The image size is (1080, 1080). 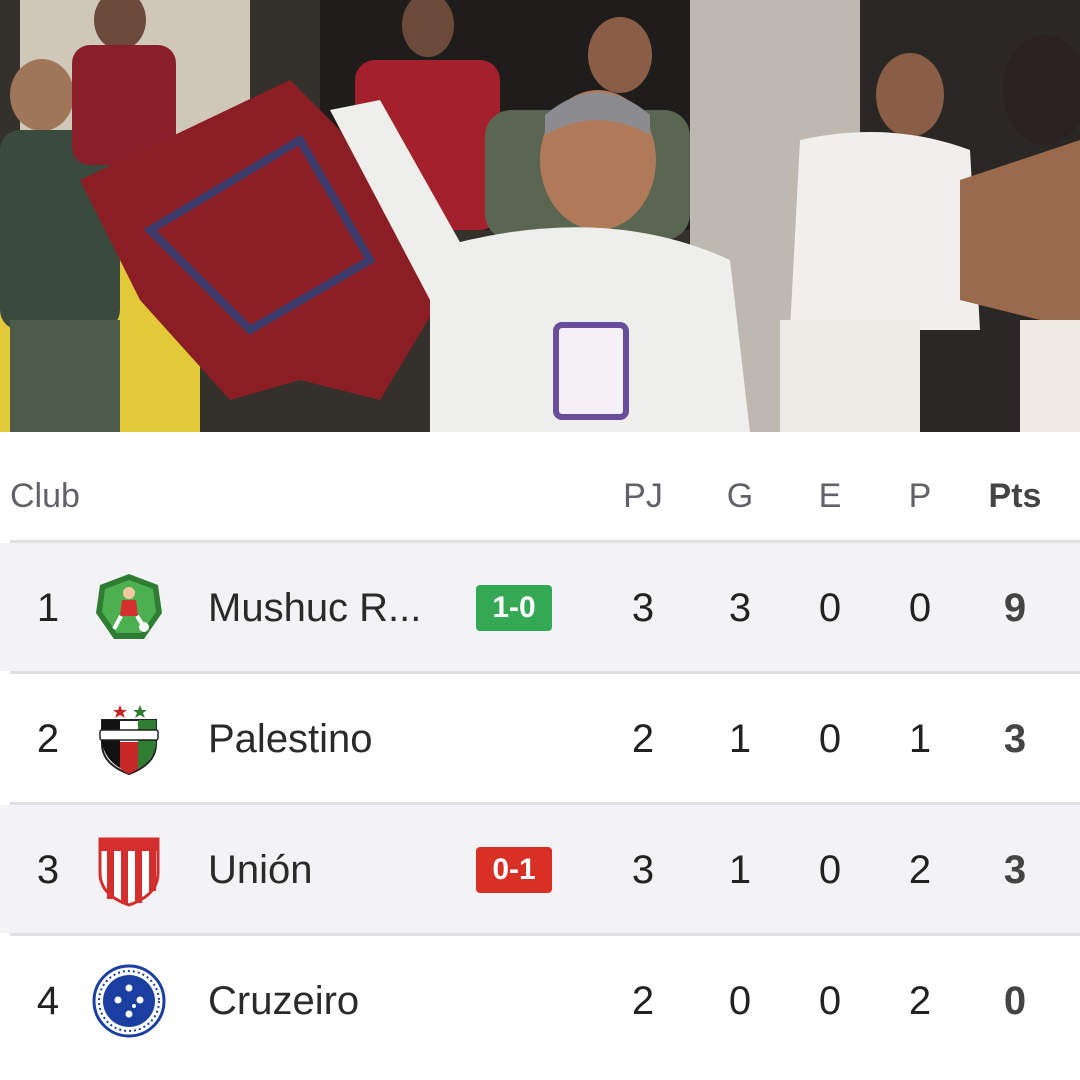 What do you see at coordinates (1015, 496) in the screenshot?
I see `header-points: Pts` at bounding box center [1015, 496].